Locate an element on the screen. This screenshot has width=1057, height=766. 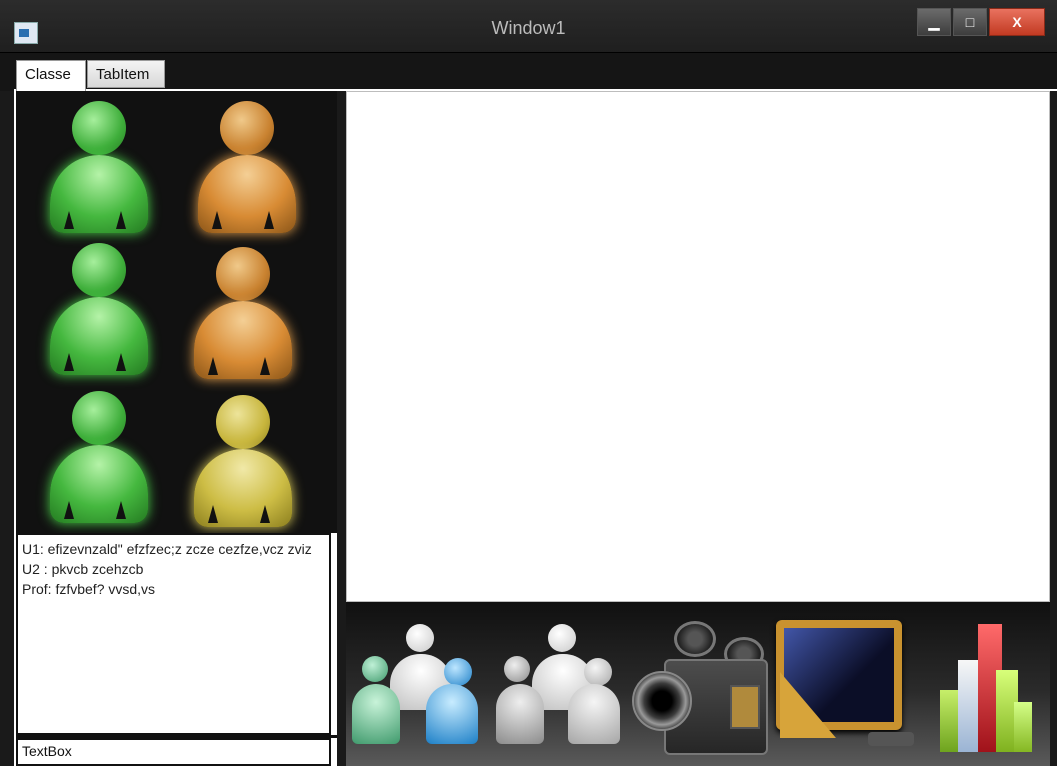
group-gray-icon is located at coordinates (561, 683).